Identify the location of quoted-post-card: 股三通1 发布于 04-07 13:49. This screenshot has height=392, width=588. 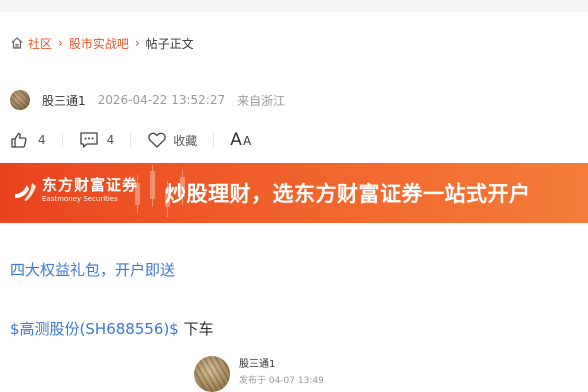
(259, 374).